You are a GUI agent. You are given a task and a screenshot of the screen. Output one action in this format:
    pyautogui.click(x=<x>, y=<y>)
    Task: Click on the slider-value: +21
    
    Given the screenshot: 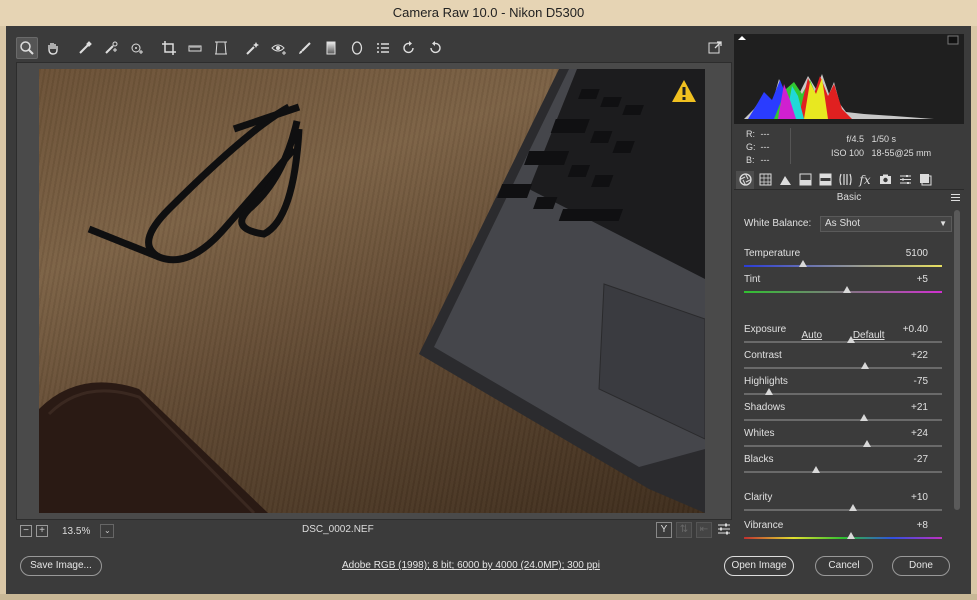 What is the action you would take?
    pyautogui.click(x=919, y=407)
    